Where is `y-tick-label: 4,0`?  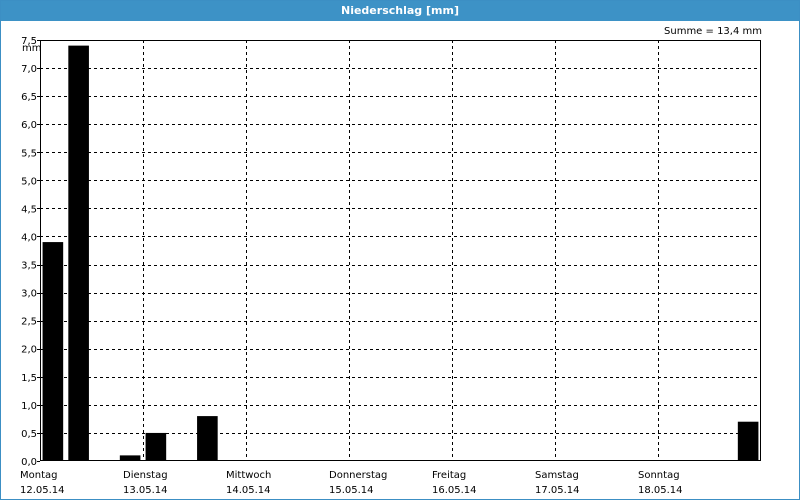
y-tick-label: 4,0 is located at coordinates (29, 237).